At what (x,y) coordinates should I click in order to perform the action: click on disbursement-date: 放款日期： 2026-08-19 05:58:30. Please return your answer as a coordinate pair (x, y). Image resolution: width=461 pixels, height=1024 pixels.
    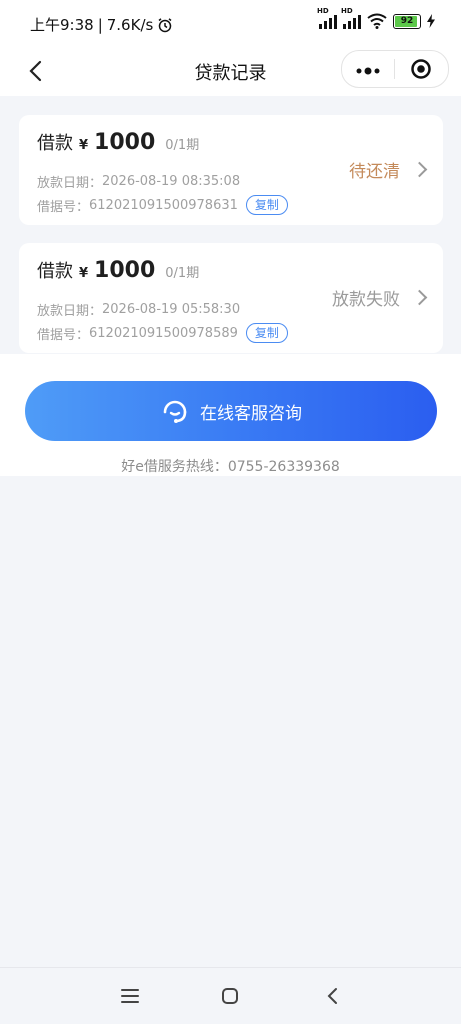
    Looking at the image, I should click on (138, 309).